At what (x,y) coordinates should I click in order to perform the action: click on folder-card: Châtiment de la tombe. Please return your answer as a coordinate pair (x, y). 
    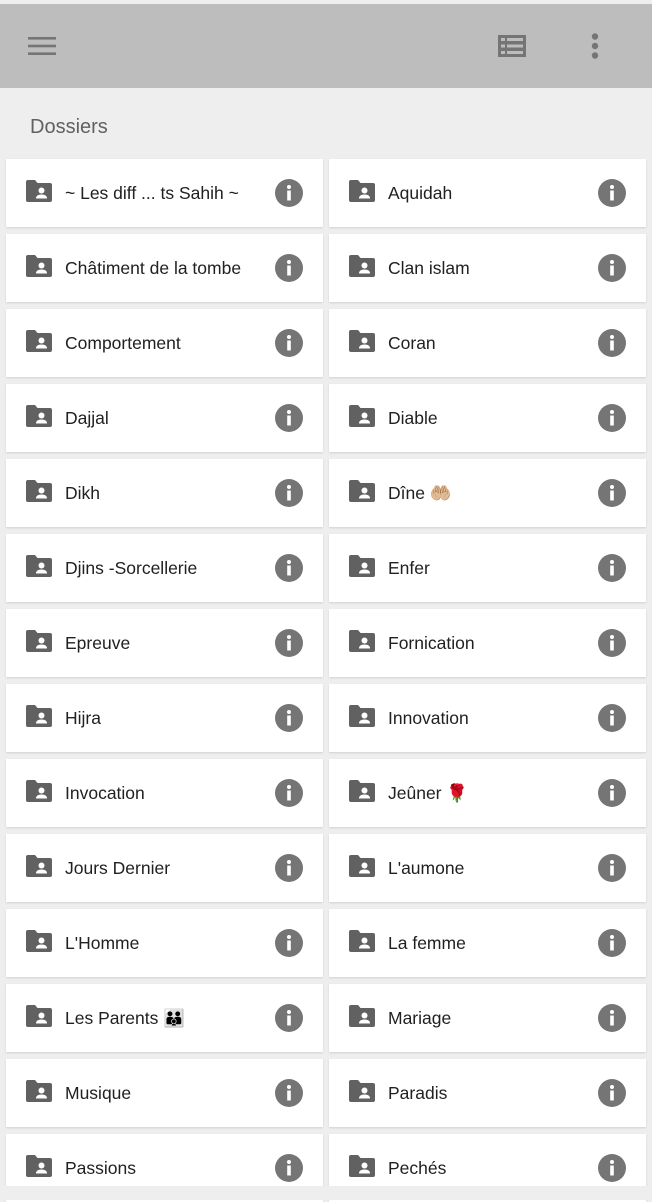
    Looking at the image, I should click on (164, 268).